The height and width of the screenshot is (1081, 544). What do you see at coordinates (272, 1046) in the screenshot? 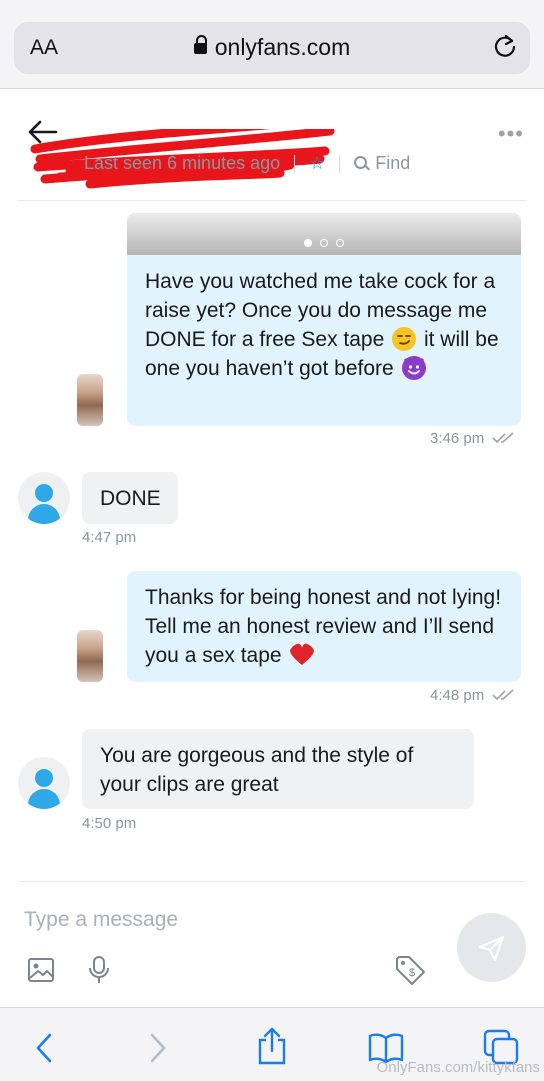
I see `share-icon` at bounding box center [272, 1046].